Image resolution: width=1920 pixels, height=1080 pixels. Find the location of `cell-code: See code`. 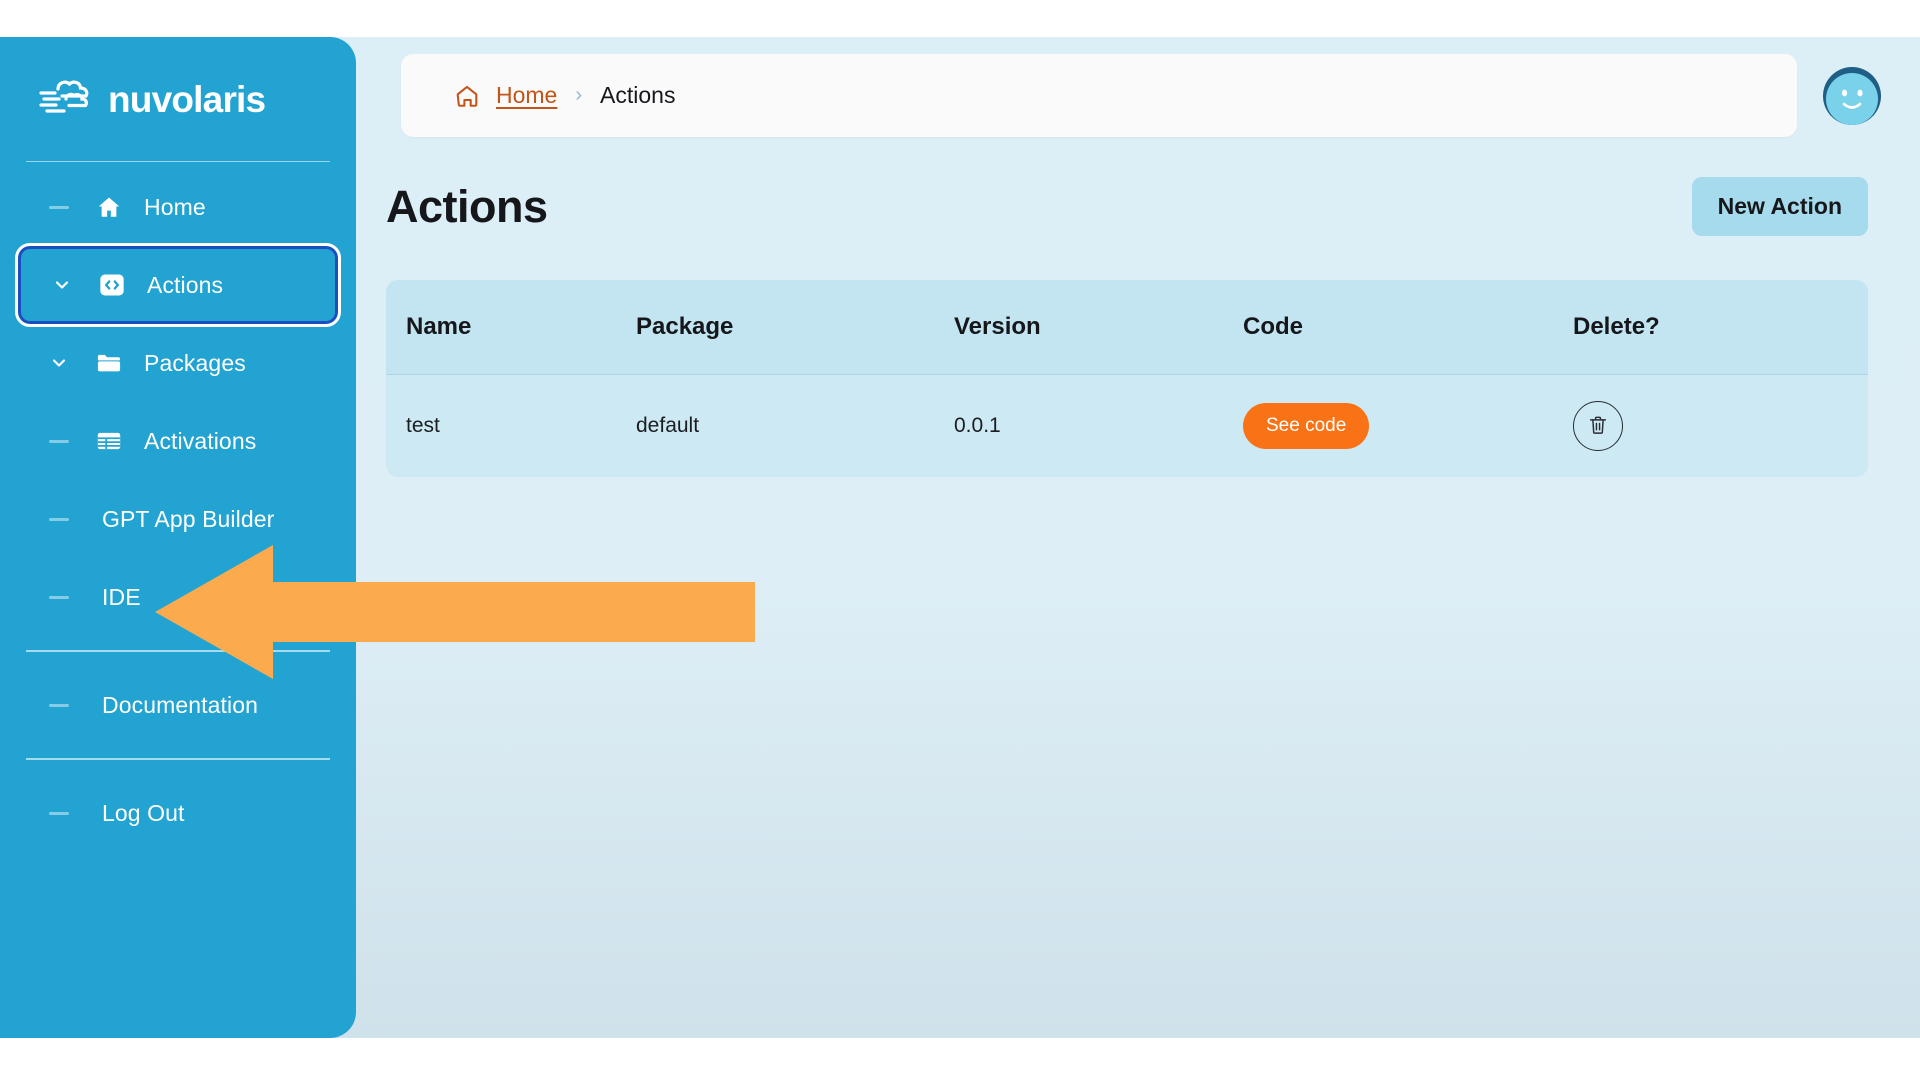

cell-code: See code is located at coordinates (1408, 425).